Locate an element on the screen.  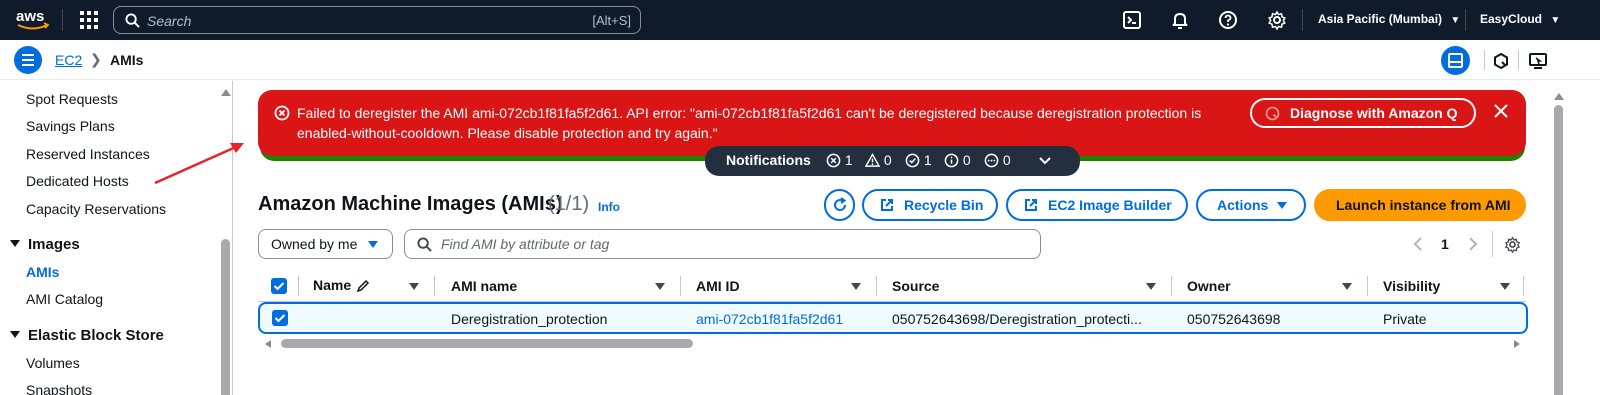
sidebar-scrollbar is located at coordinates (226, 238).